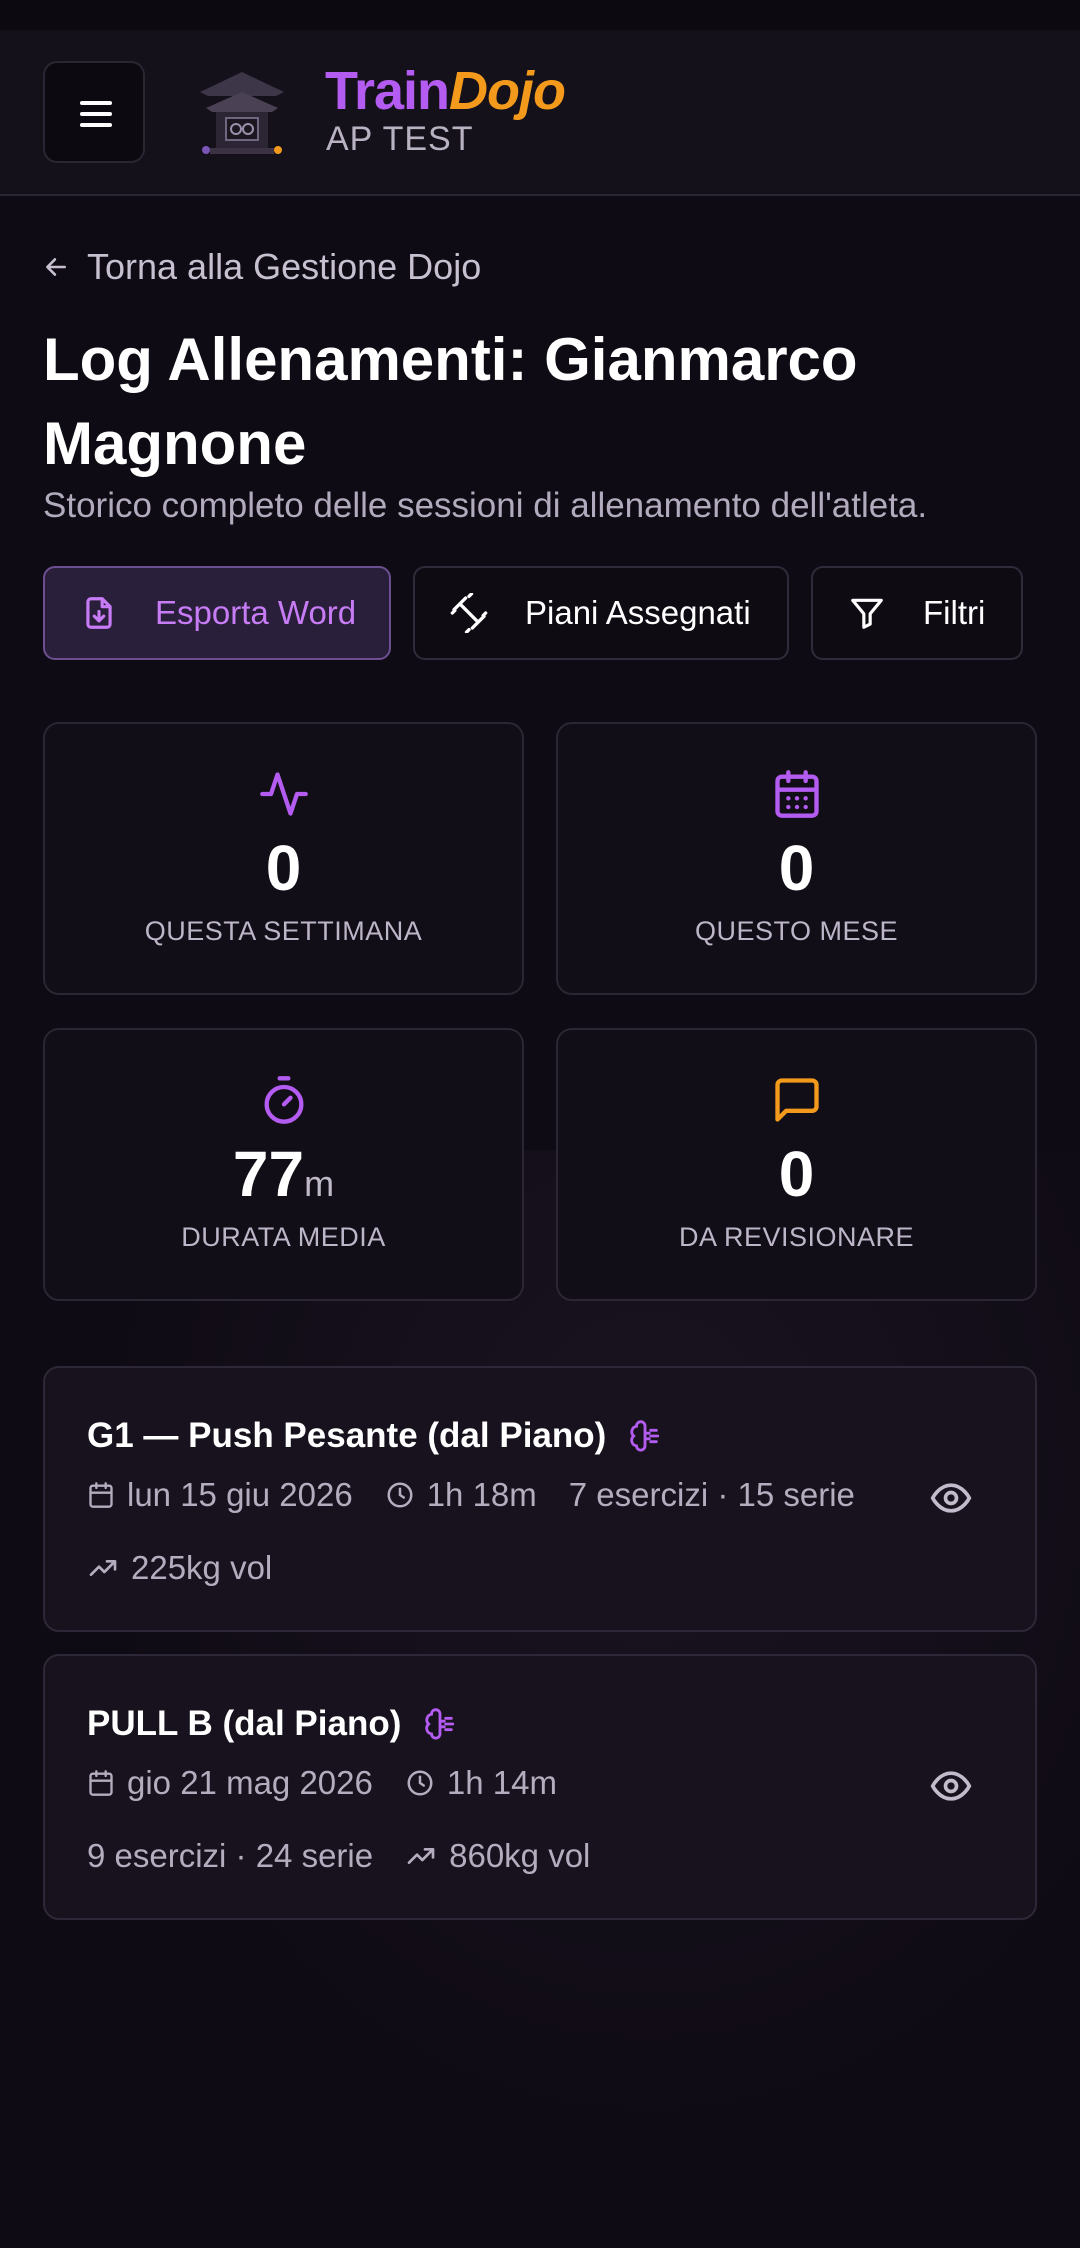 This screenshot has width=1080, height=2248. Describe the element at coordinates (283, 1100) in the screenshot. I see `timer-icon` at that location.